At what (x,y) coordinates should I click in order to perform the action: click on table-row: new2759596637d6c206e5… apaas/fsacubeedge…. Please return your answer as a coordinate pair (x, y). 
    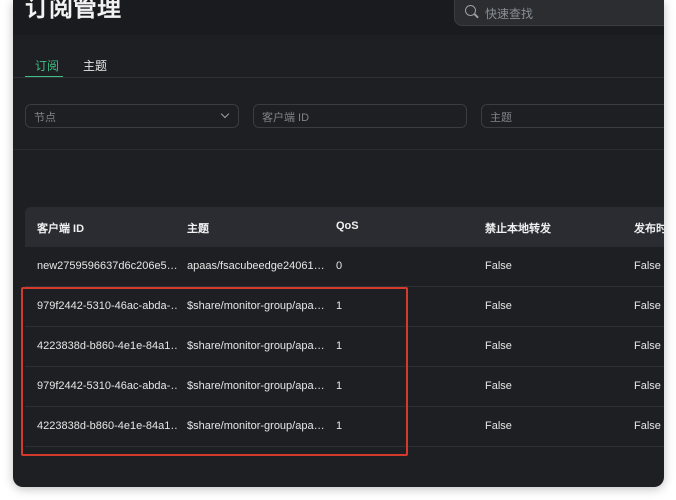
    Looking at the image, I should click on (344, 267).